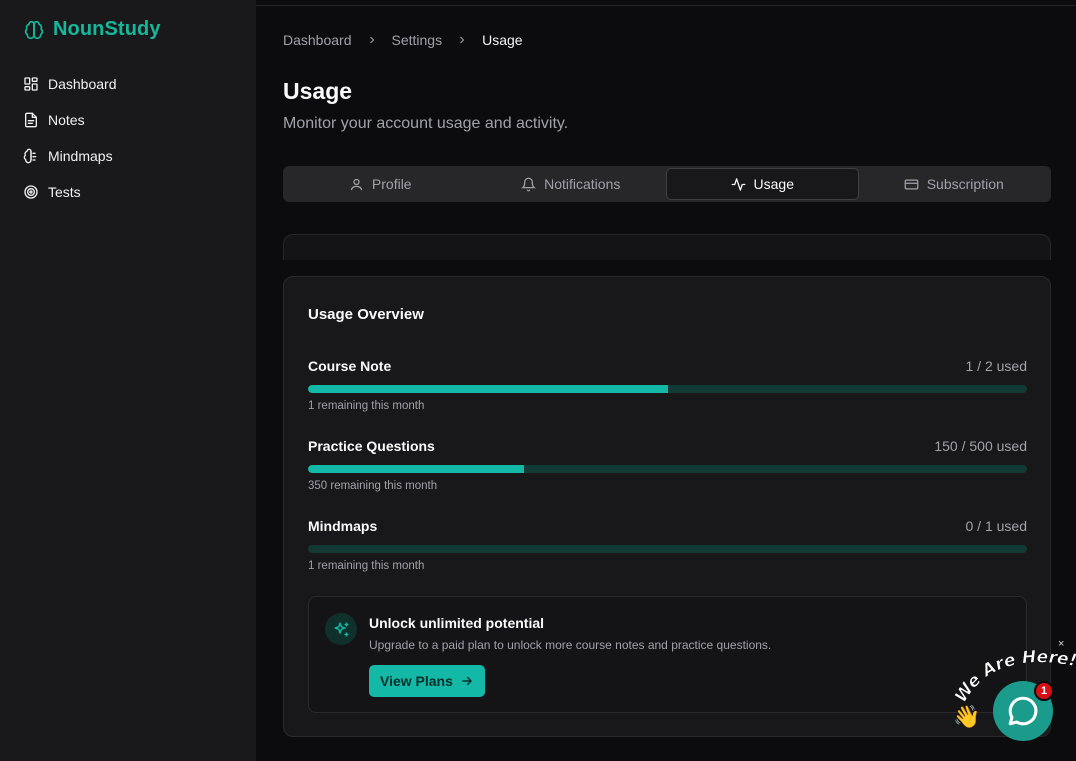  What do you see at coordinates (1023, 711) in the screenshot?
I see `chat-bubble-icon` at bounding box center [1023, 711].